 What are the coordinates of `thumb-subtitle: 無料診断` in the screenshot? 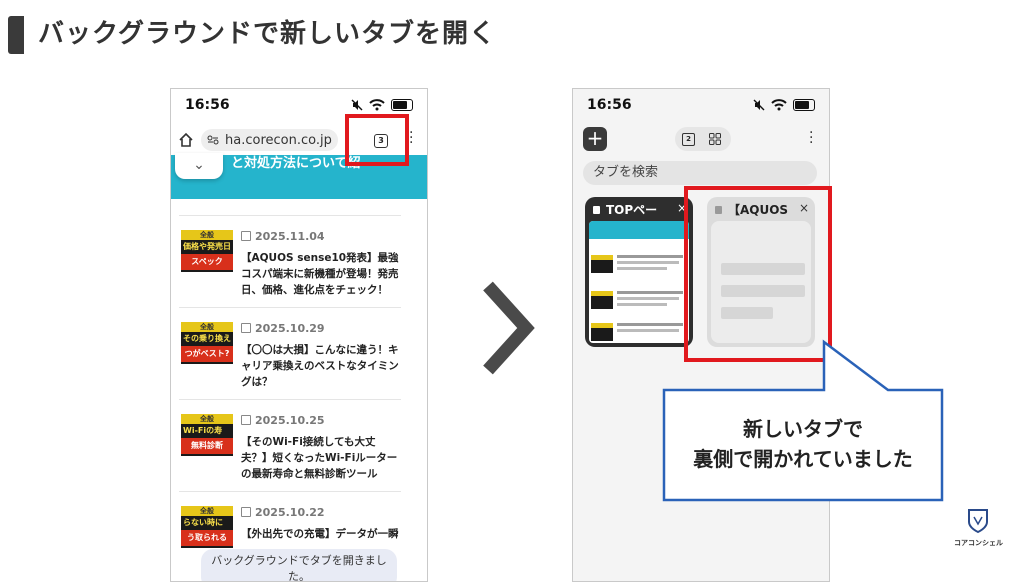 It's located at (207, 446).